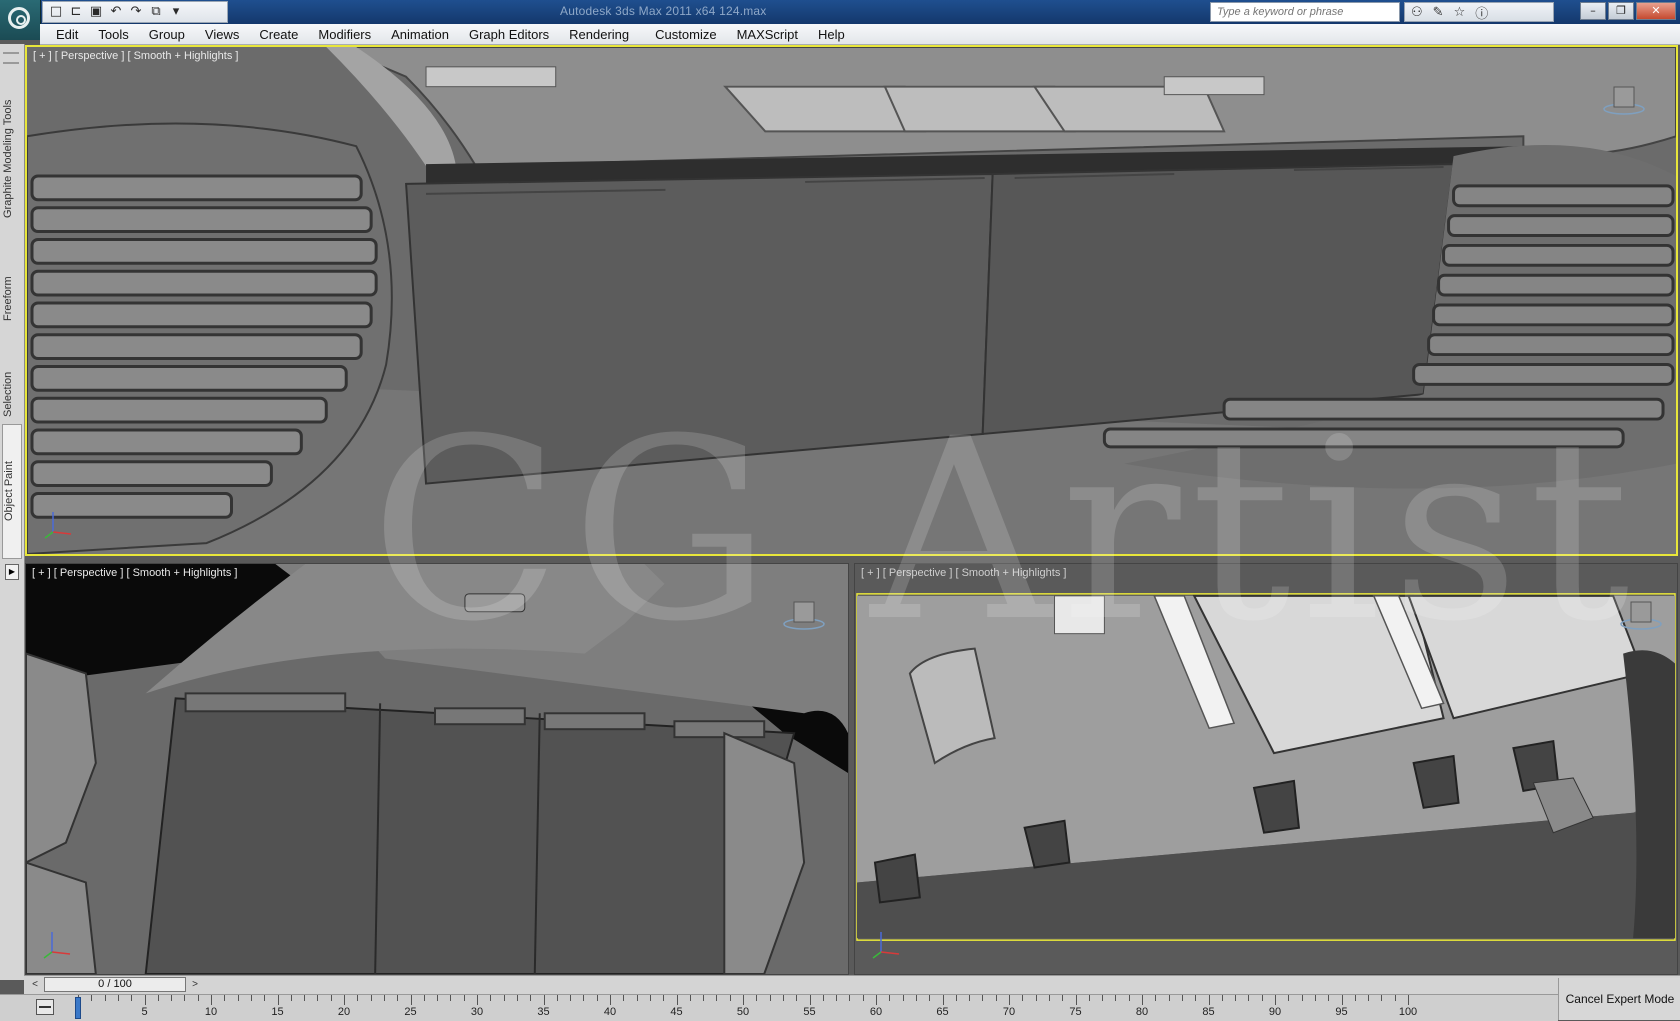 This screenshot has width=1680, height=1021. Describe the element at coordinates (1305, 12) in the screenshot. I see `search-input` at that location.